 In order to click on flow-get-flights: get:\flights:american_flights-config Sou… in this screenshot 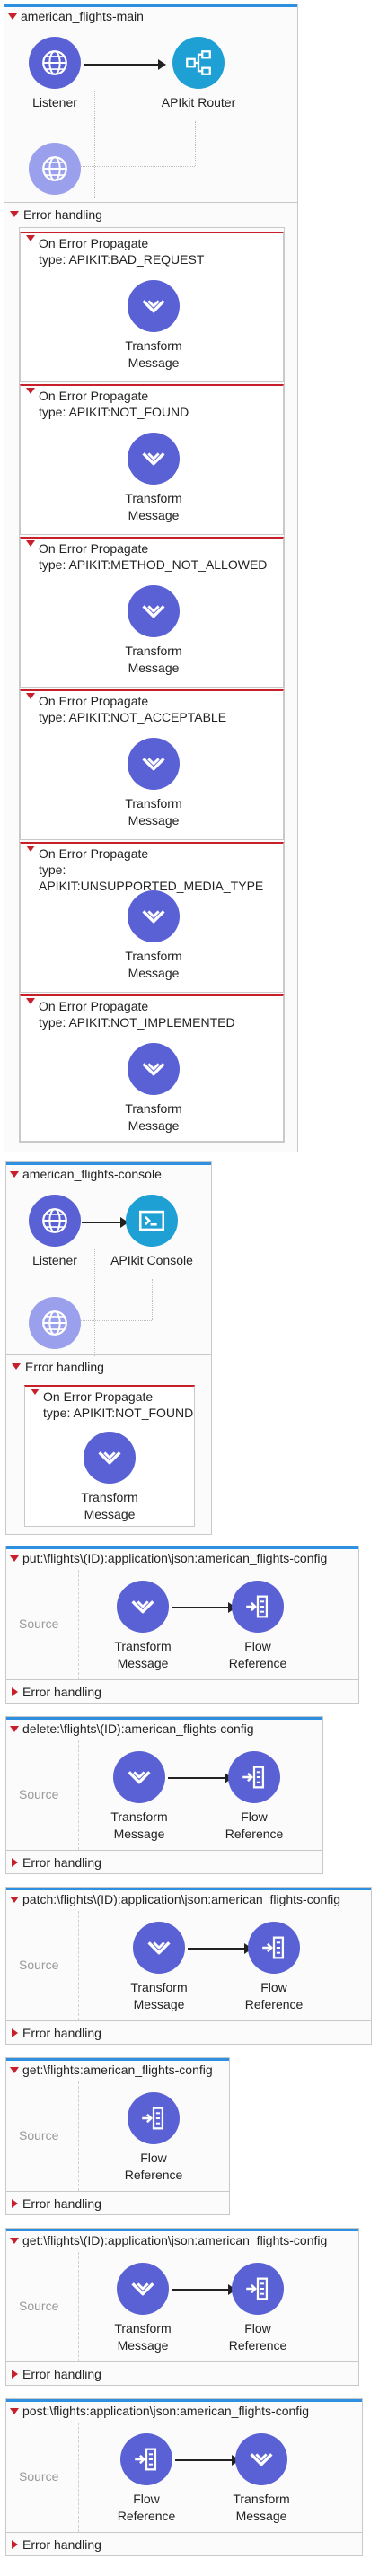, I will do `click(117, 2136)`.